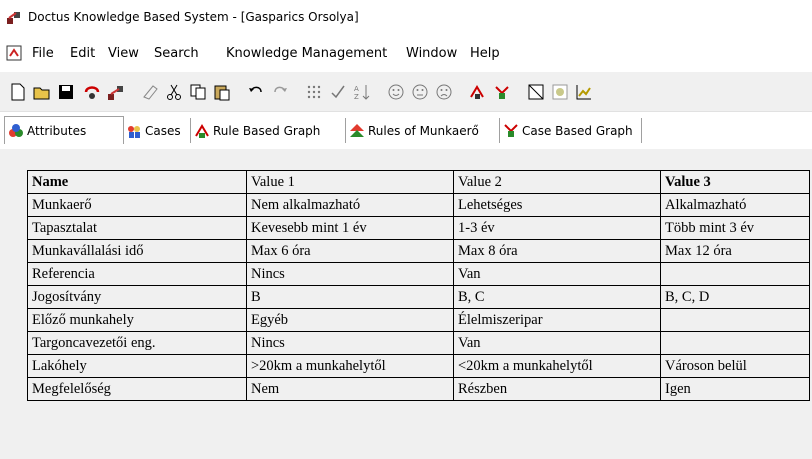  Describe the element at coordinates (306, 53) in the screenshot. I see `menu-knowledge-management: Knowledge Management` at that location.